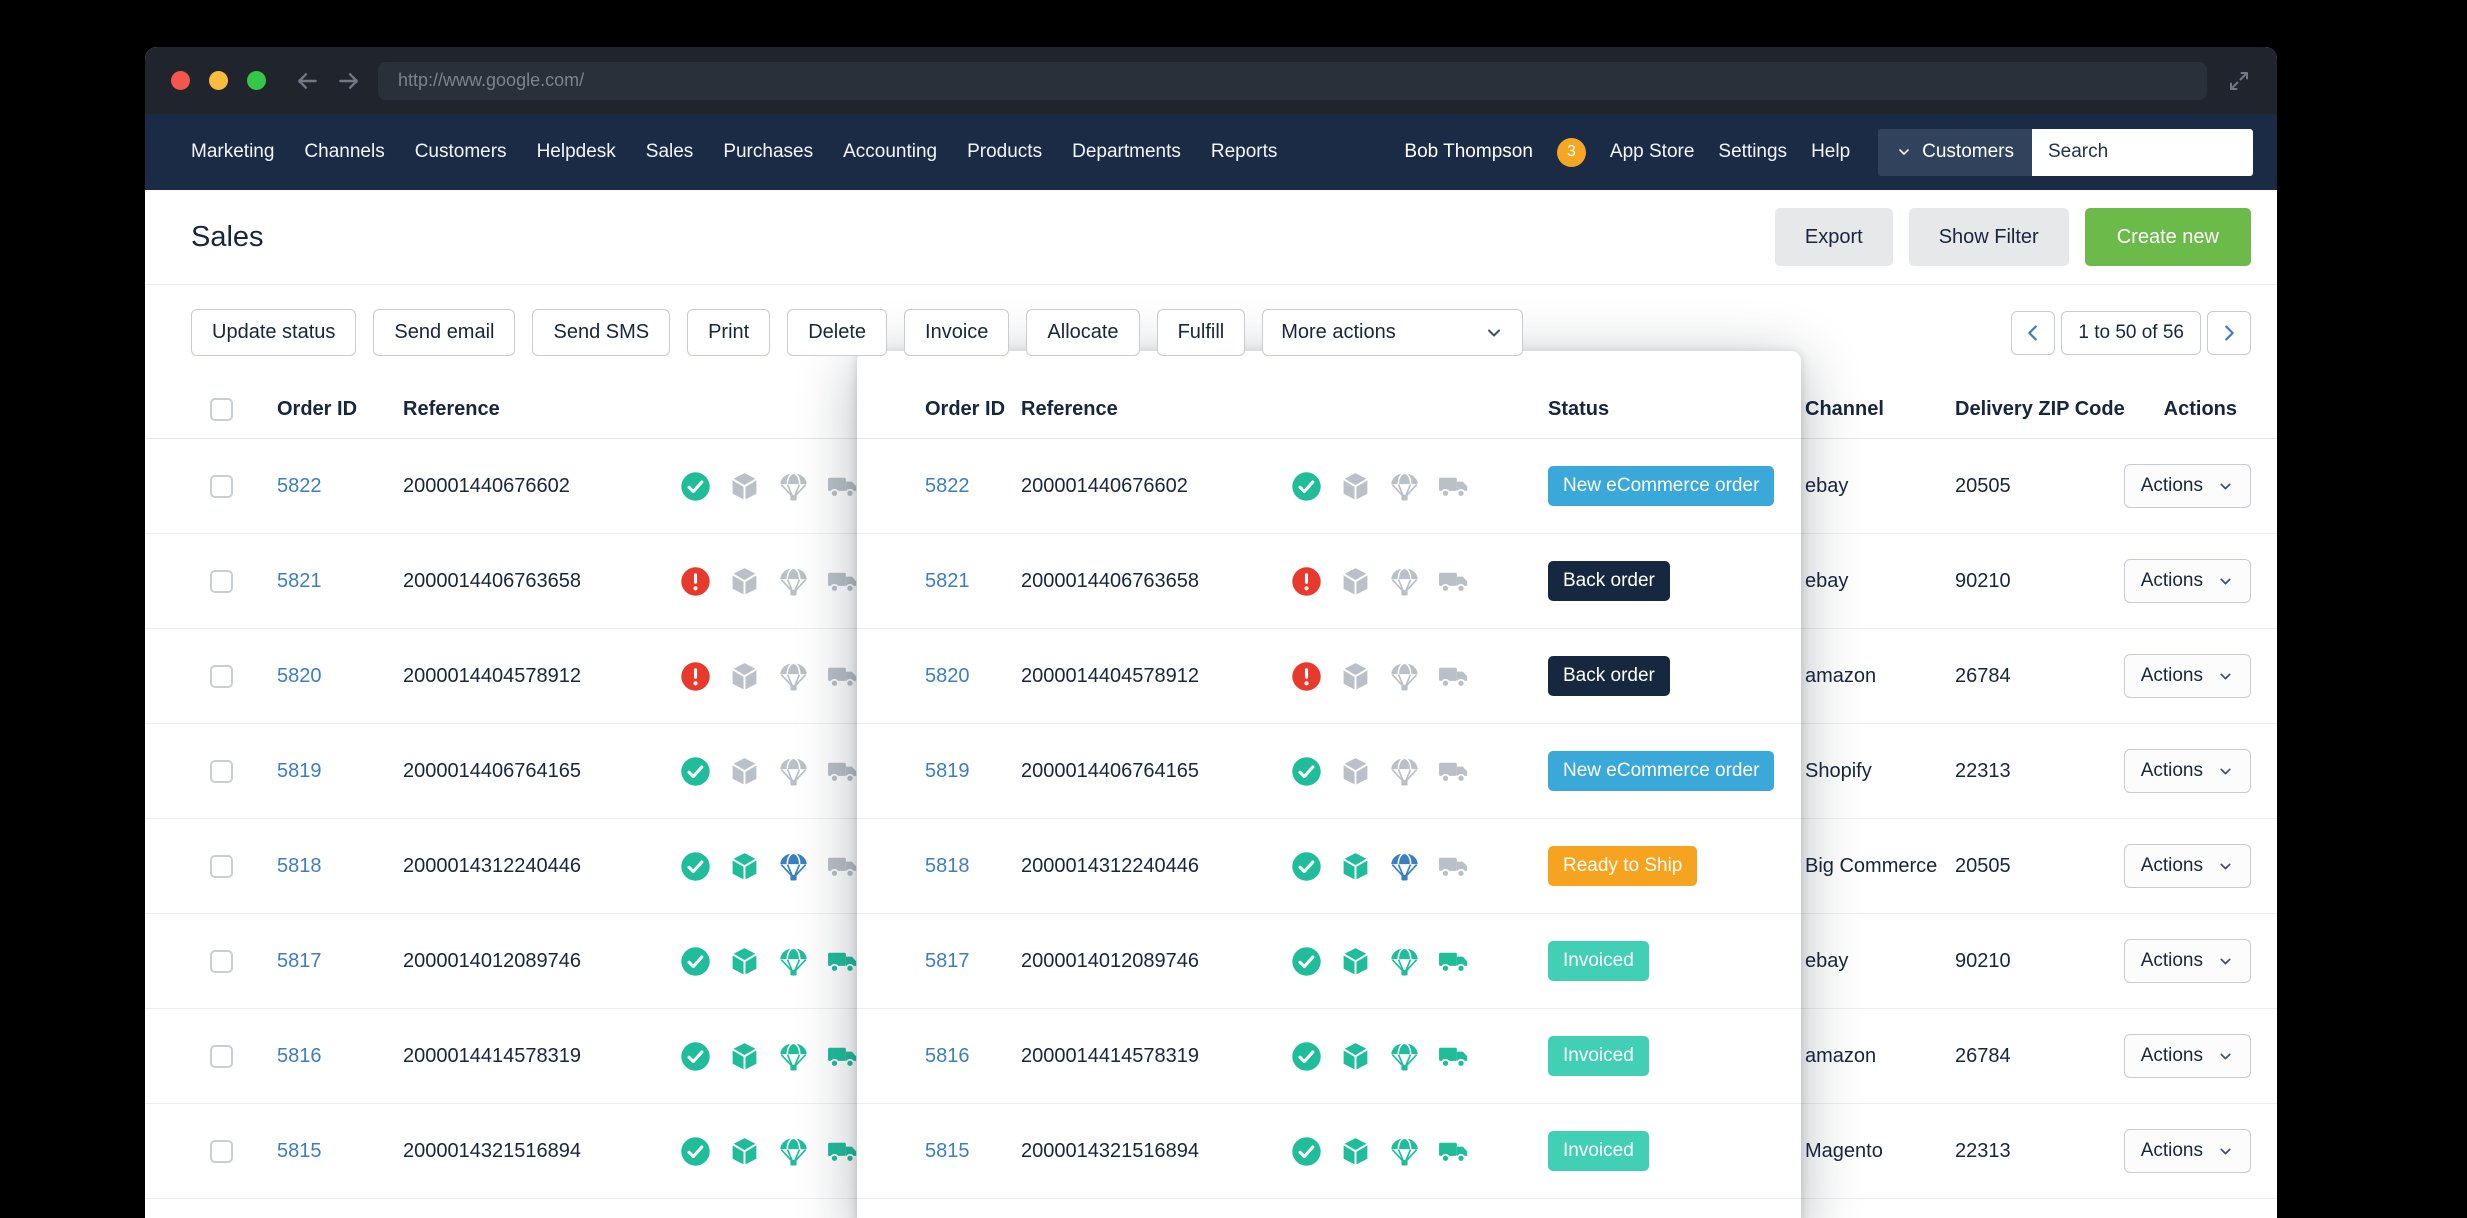 Image resolution: width=2467 pixels, height=1218 pixels. What do you see at coordinates (2142, 152) in the screenshot?
I see `search-input` at bounding box center [2142, 152].